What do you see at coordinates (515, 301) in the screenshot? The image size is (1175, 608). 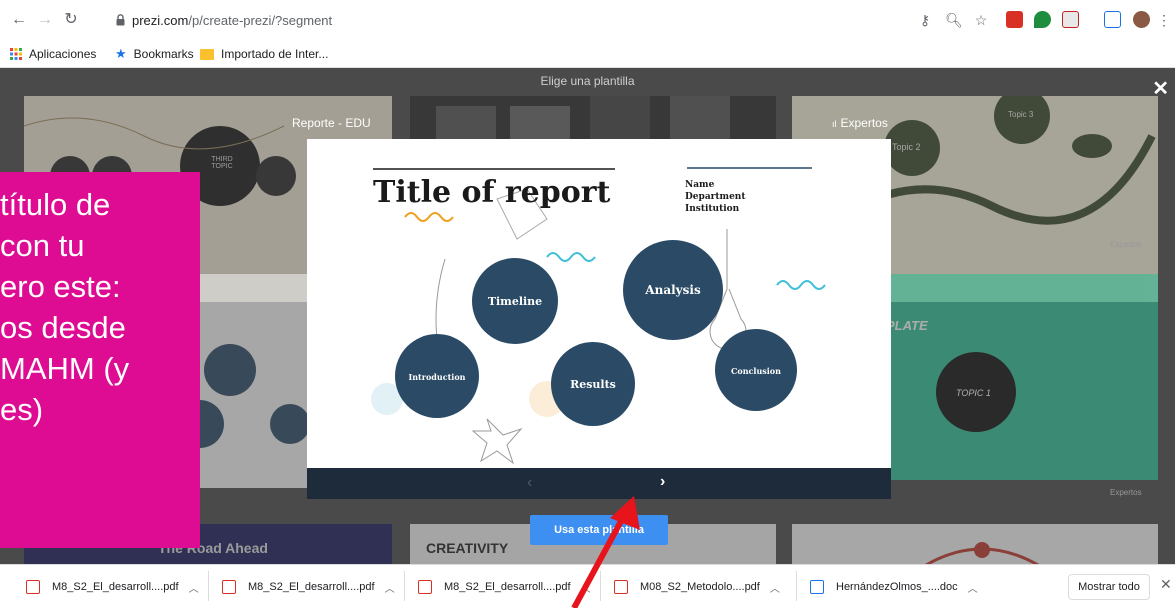 I see `circle-label-timeline: Timeline` at bounding box center [515, 301].